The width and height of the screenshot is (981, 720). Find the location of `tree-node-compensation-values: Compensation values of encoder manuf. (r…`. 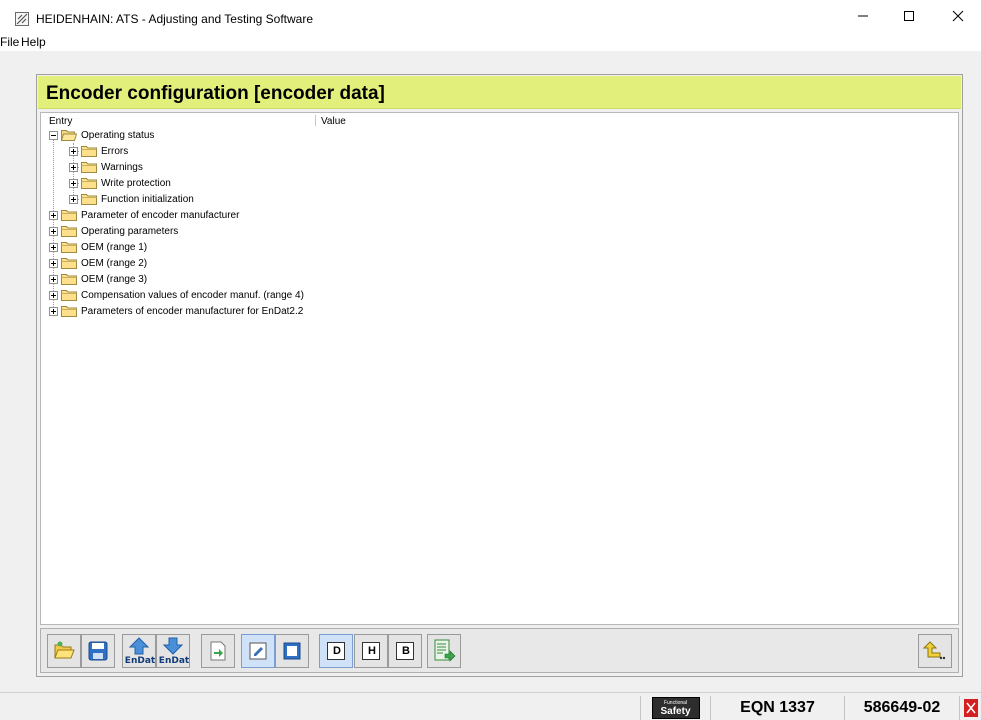

tree-node-compensation-values: Compensation values of encoder manuf. (r… is located at coordinates (176, 295).